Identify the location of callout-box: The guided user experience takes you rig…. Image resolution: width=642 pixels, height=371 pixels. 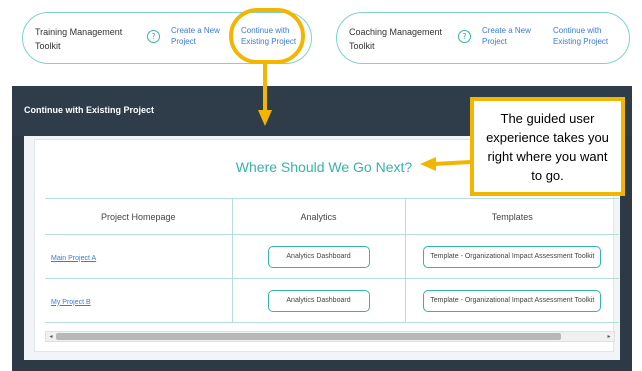
(547, 146).